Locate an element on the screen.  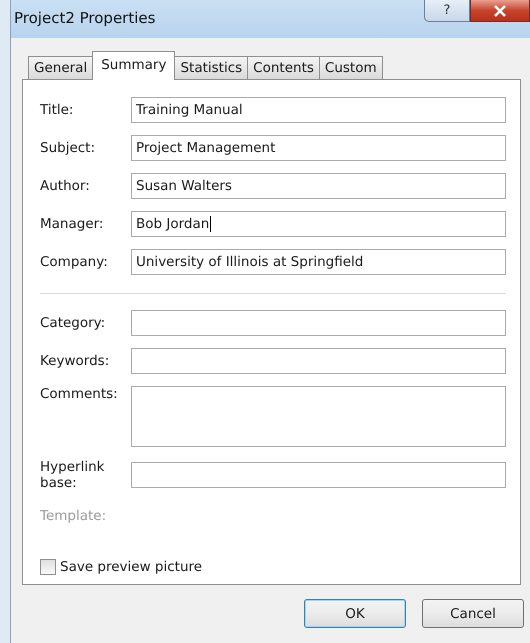
close-button is located at coordinates (500, 11).